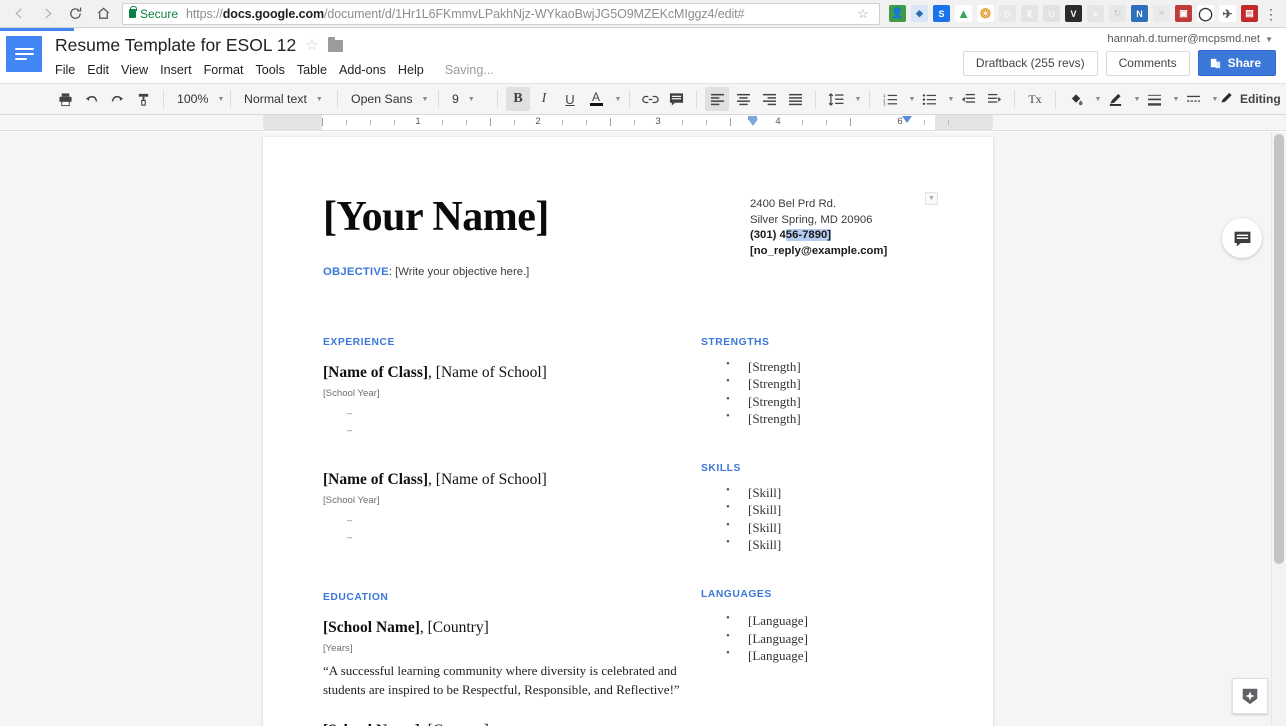 Image resolution: width=1286 pixels, height=726 pixels. What do you see at coordinates (596, 99) in the screenshot?
I see `text-color-button: A` at bounding box center [596, 99].